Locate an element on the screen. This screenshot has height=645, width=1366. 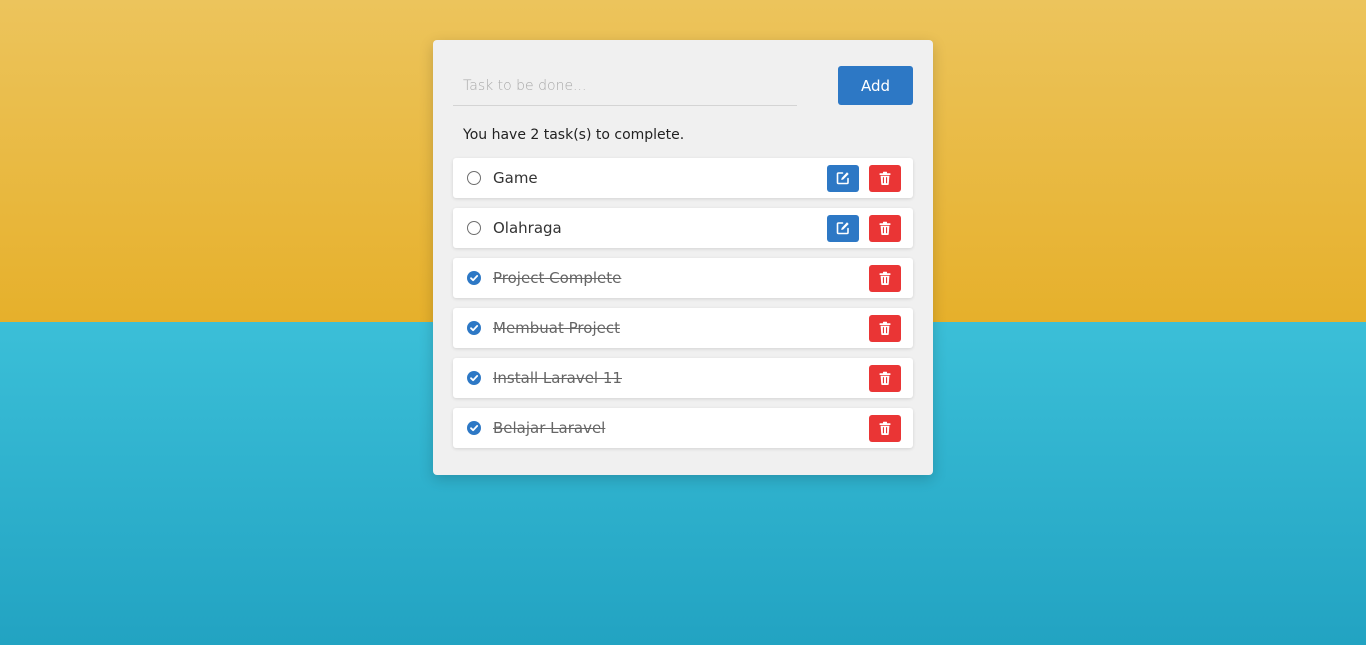
add-button: Add is located at coordinates (875, 85).